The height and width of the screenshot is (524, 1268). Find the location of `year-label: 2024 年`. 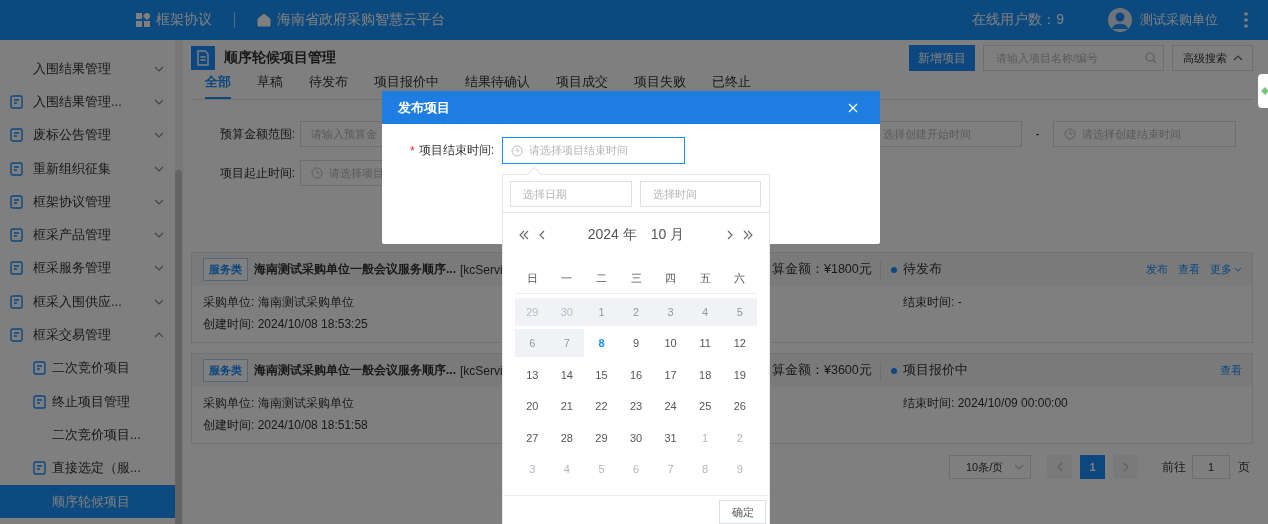

year-label: 2024 年 is located at coordinates (612, 235).